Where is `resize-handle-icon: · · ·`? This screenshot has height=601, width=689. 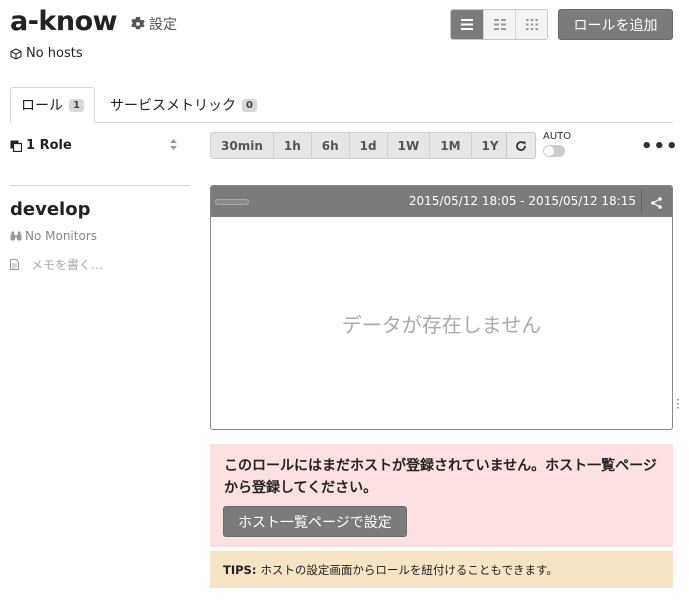 resize-handle-icon: · · · is located at coordinates (678, 404).